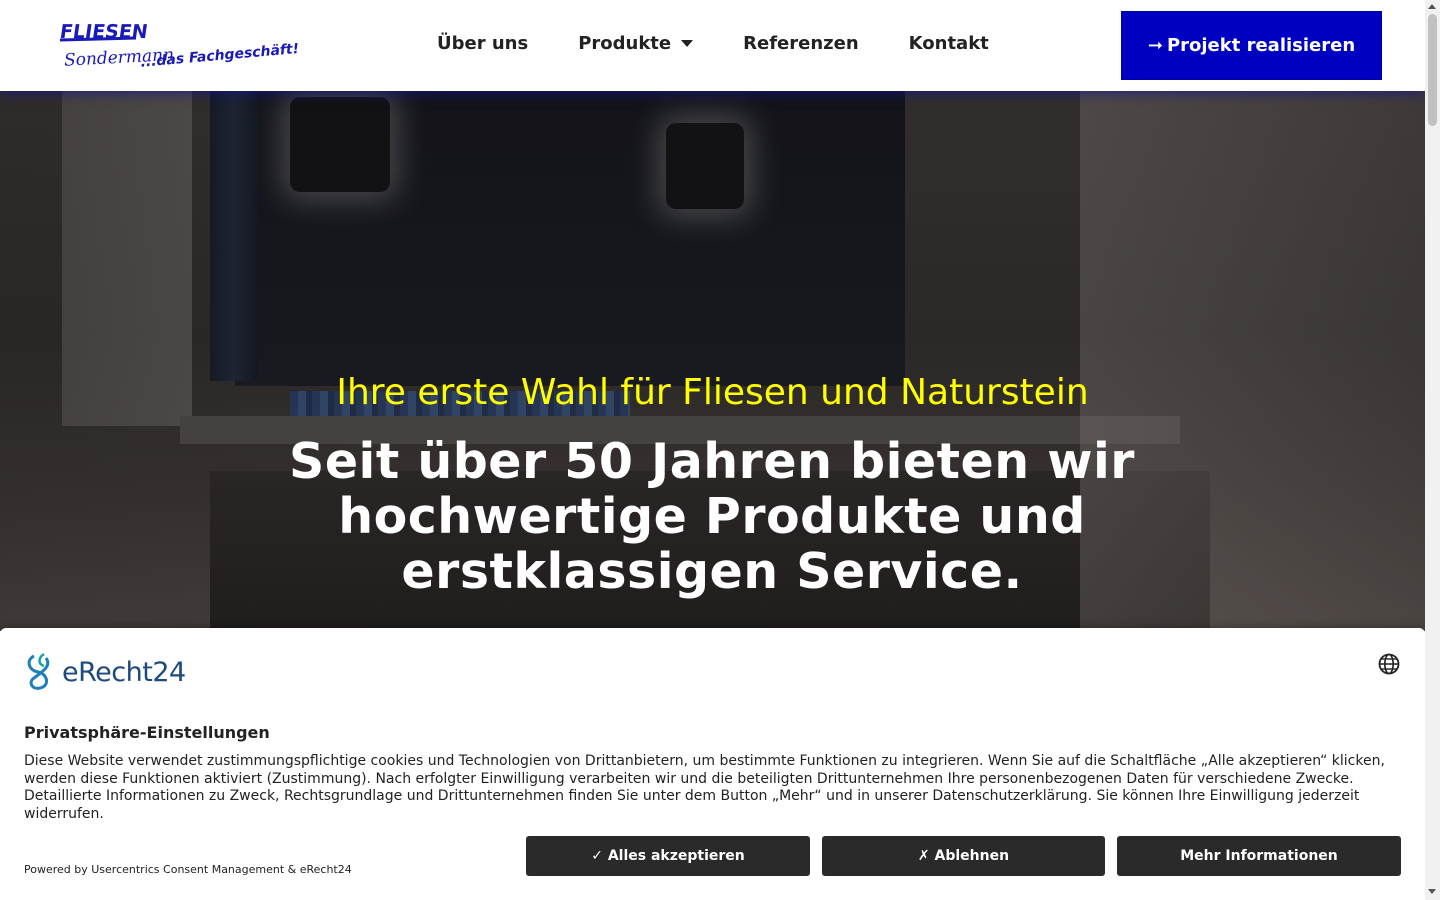 The image size is (1440, 900). Describe the element at coordinates (98, 39) in the screenshot. I see `logo-underline` at that location.